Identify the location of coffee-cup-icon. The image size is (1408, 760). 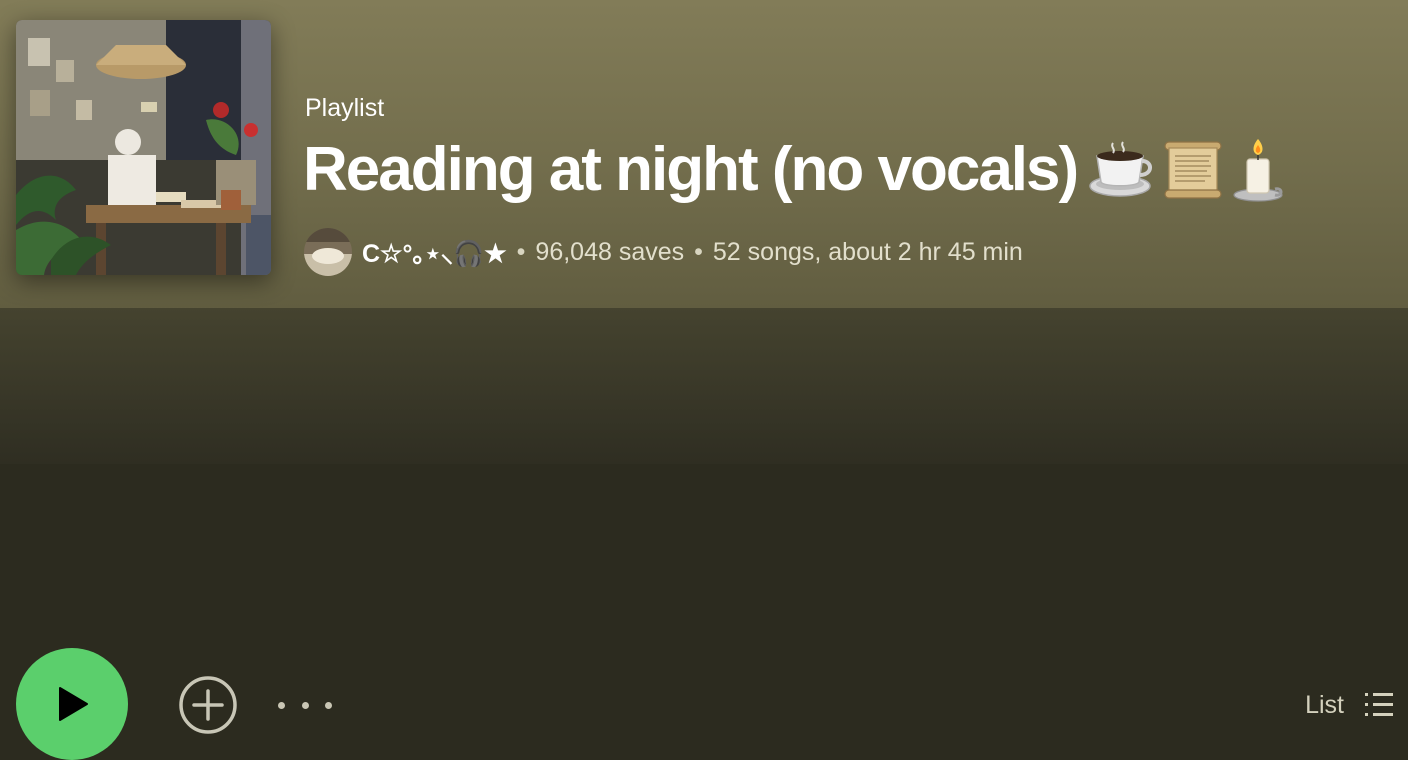
(1121, 169).